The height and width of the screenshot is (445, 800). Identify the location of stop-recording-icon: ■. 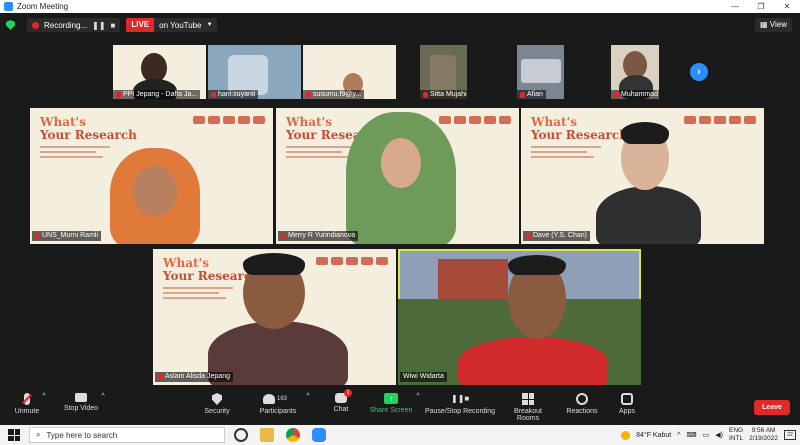
(113, 25).